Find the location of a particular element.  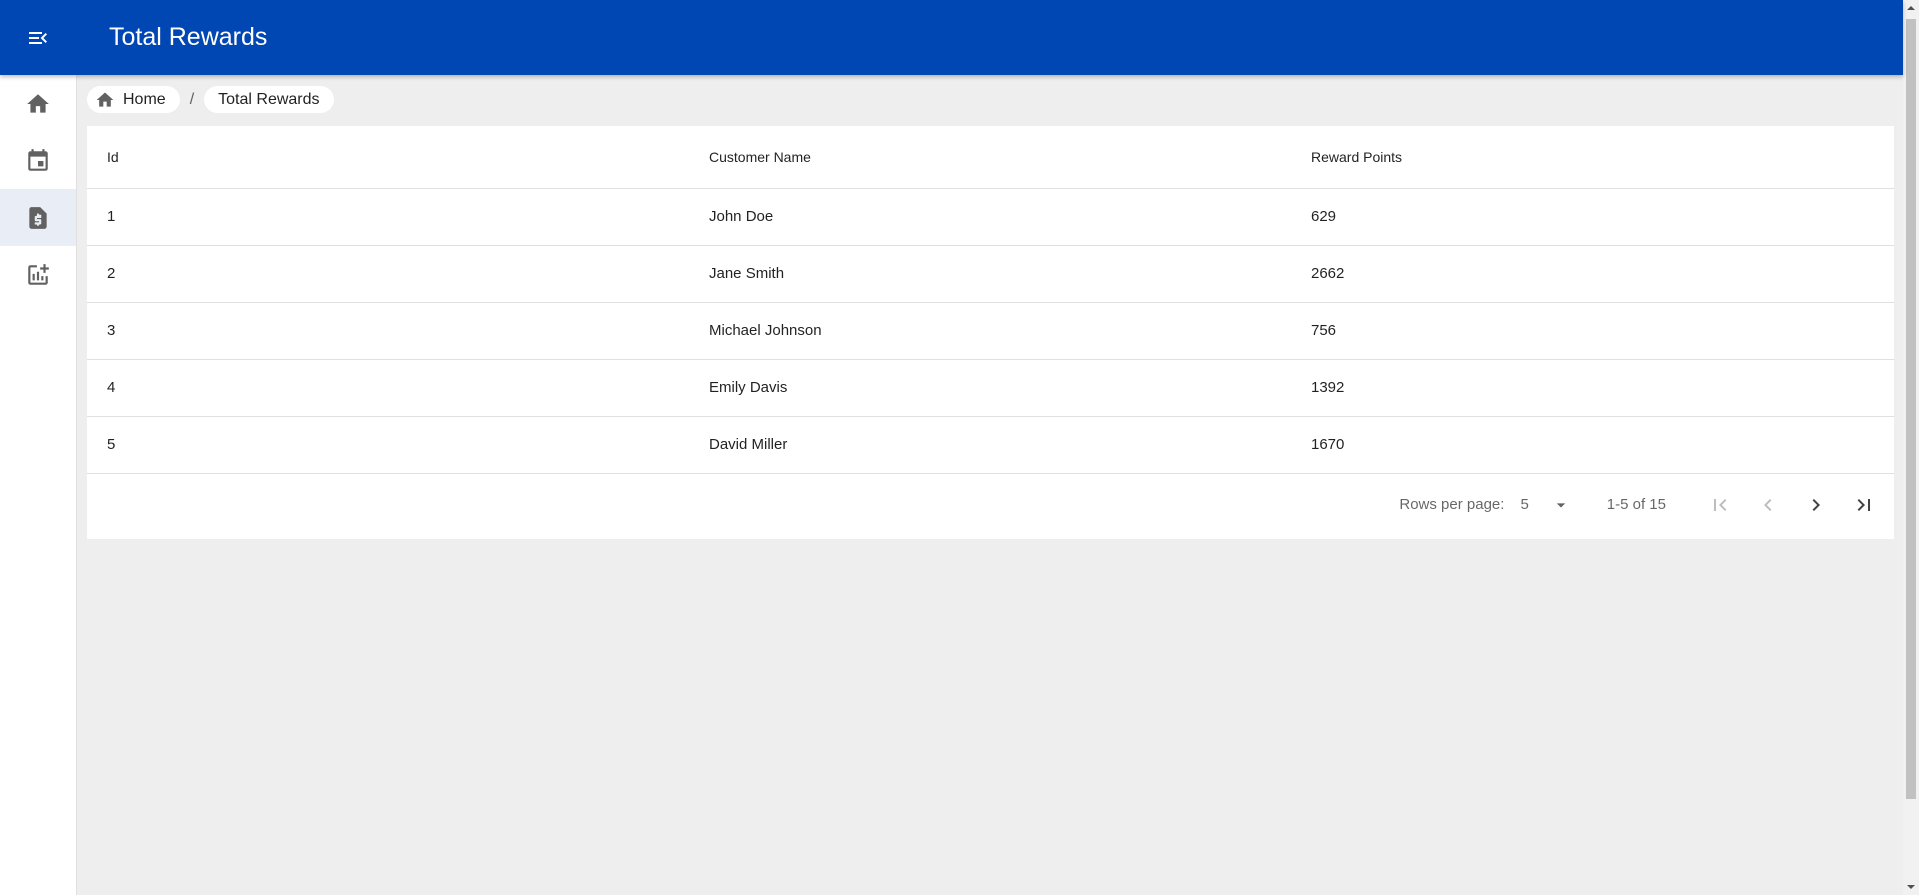

receipt-dollar-icon is located at coordinates (38, 217).